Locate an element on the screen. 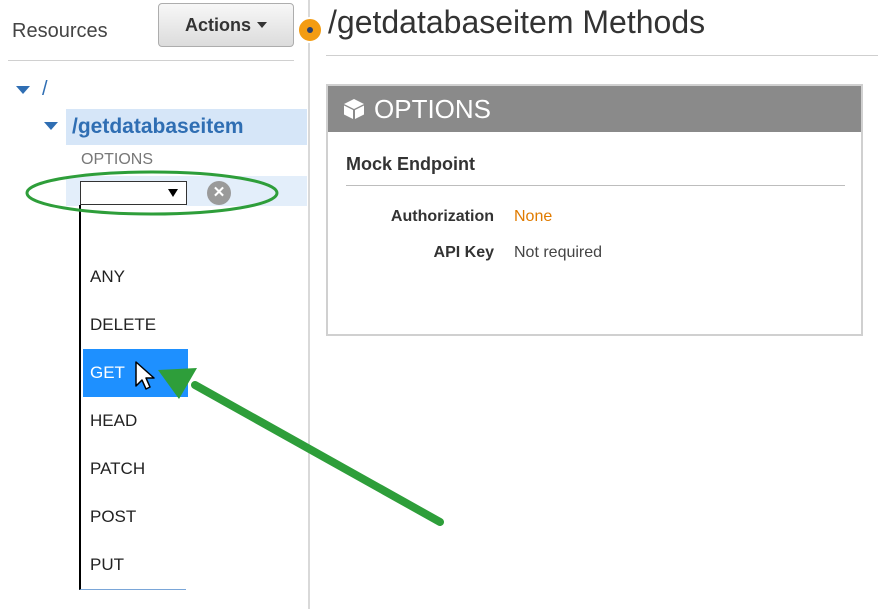 The width and height of the screenshot is (879, 609). method-card-title: OPTIONS is located at coordinates (433, 108).